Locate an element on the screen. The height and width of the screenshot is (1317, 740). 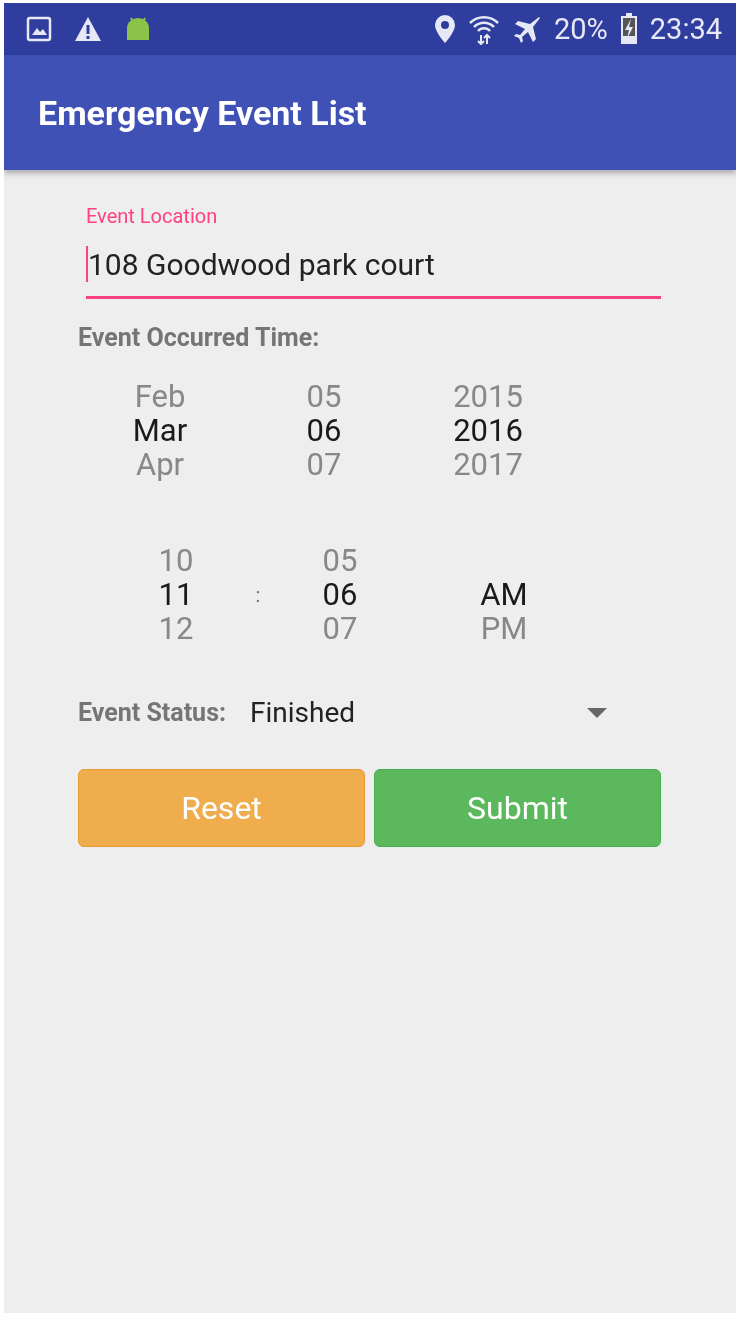
location-field: 108 Goodwood park court is located at coordinates (373, 272).